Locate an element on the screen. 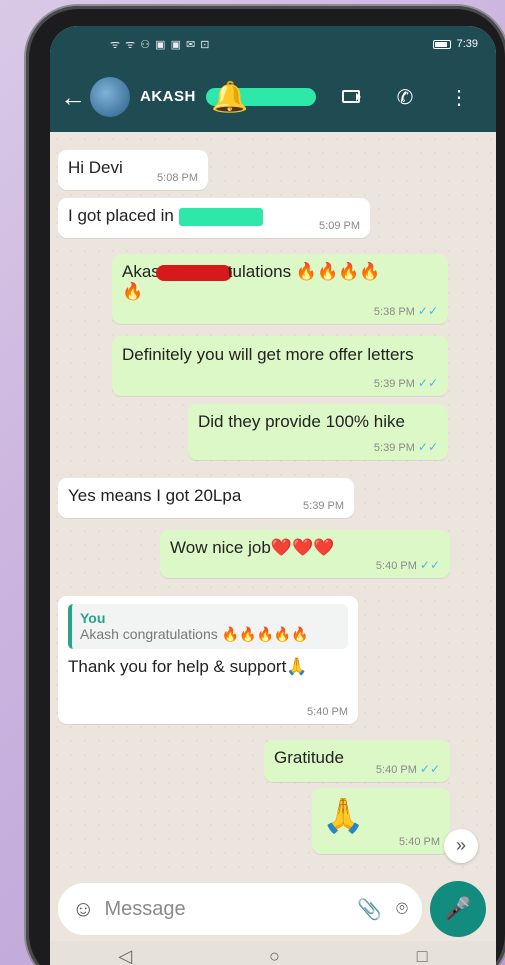 This screenshot has width=505, height=965. scroll-down-icon: » is located at coordinates (461, 846).